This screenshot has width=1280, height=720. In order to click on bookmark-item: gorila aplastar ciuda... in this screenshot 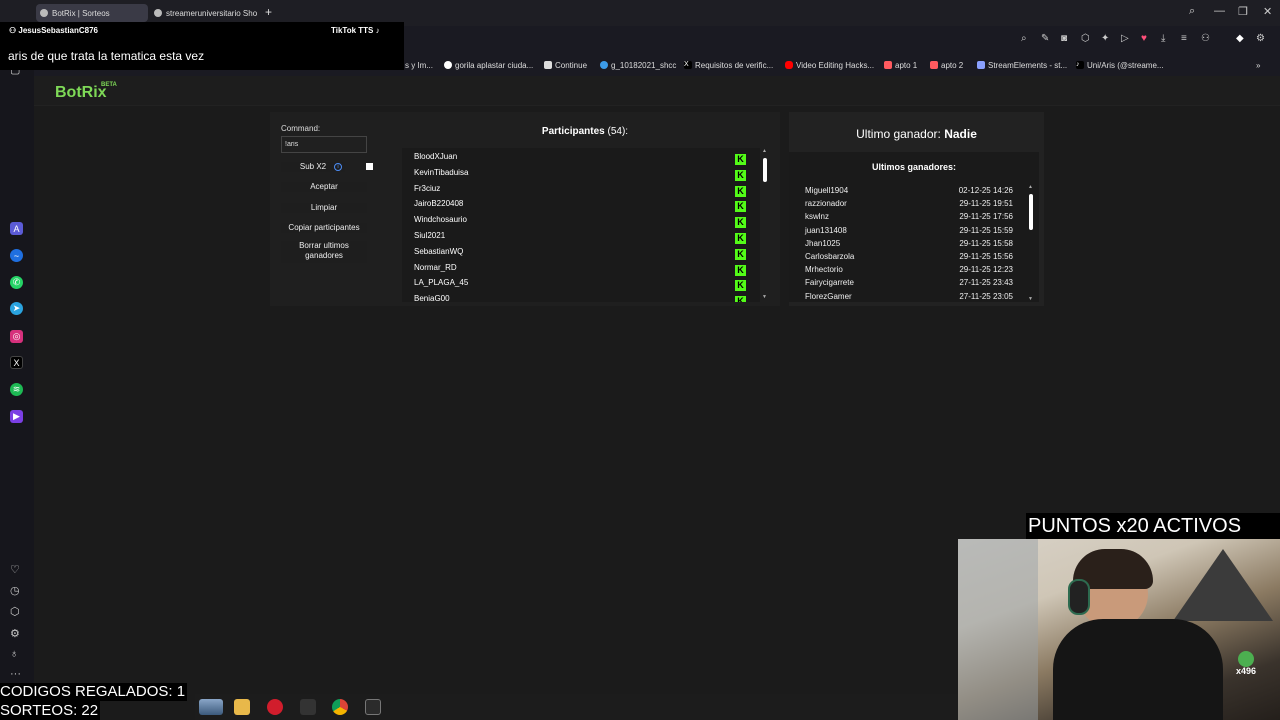, I will do `click(488, 65)`.